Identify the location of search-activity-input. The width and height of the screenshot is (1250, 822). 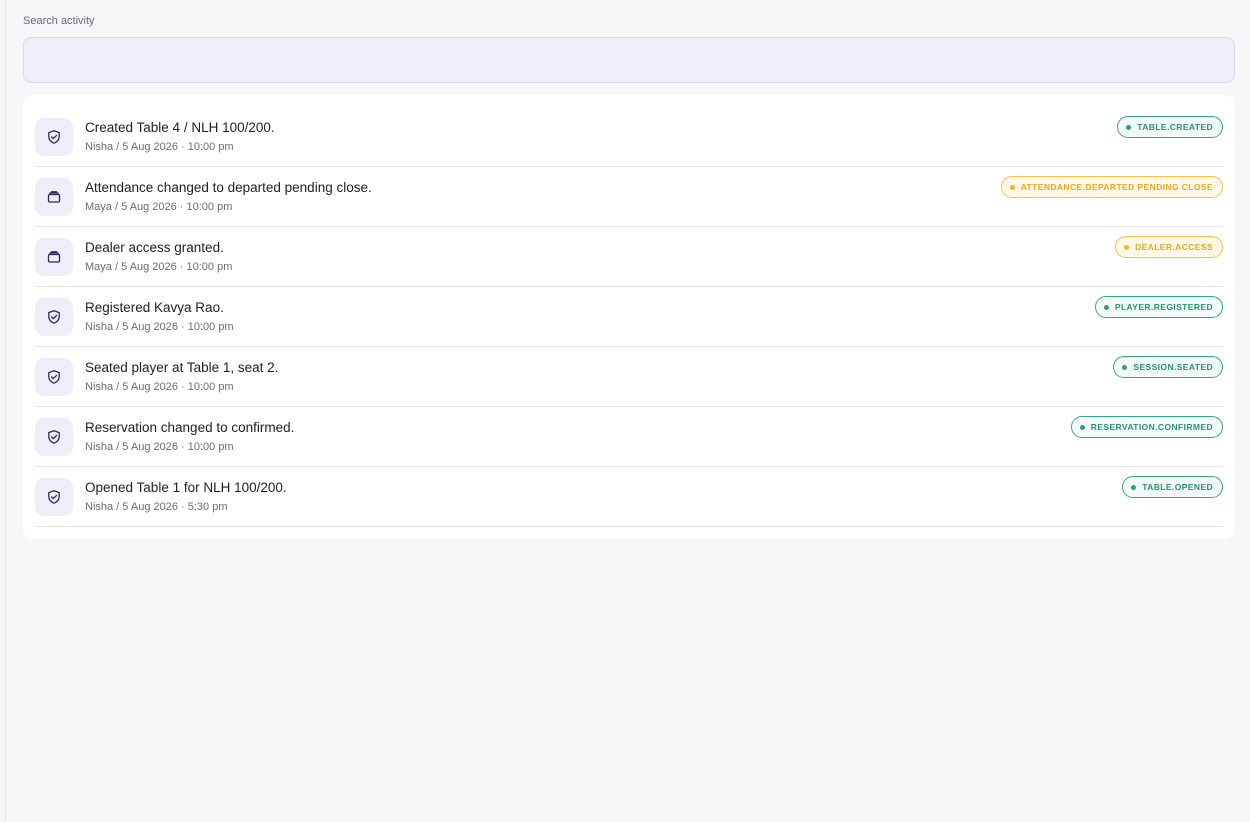
(629, 60).